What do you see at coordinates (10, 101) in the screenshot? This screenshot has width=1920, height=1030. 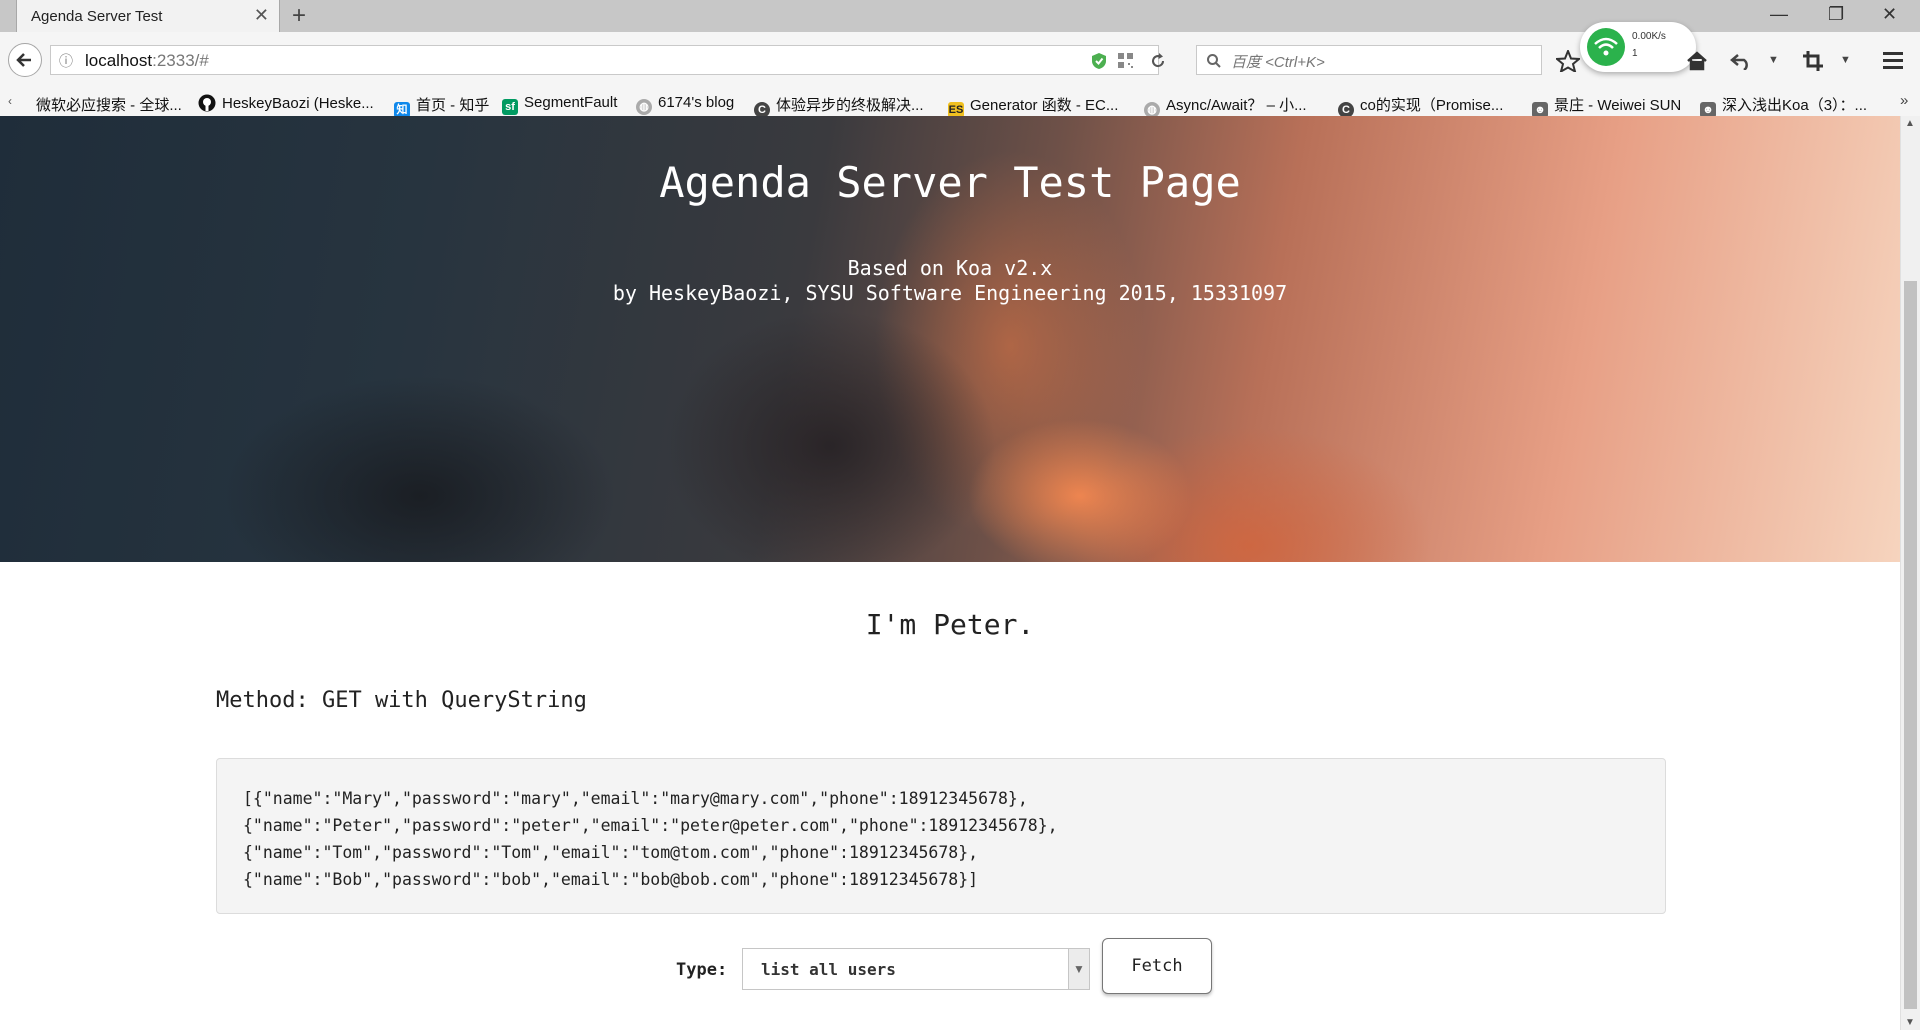 I see `chevron-left-icon: ‹` at bounding box center [10, 101].